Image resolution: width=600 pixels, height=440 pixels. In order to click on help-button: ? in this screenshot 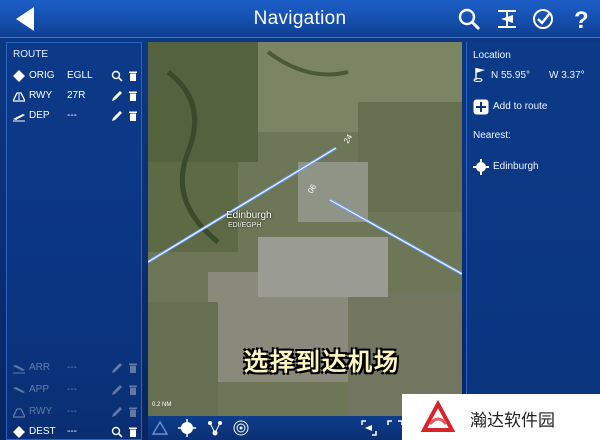, I will do `click(581, 20)`.